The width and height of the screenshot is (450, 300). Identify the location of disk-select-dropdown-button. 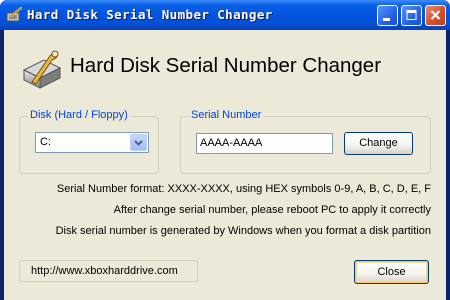
(138, 142).